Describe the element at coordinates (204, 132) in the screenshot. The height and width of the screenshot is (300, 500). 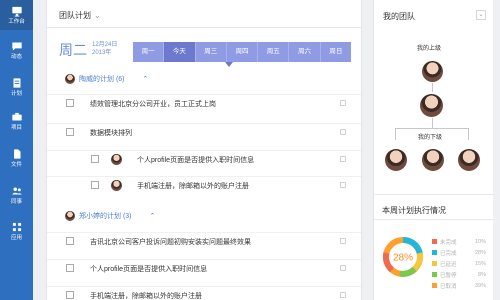
I see `task-row: 数据模块排列` at that location.